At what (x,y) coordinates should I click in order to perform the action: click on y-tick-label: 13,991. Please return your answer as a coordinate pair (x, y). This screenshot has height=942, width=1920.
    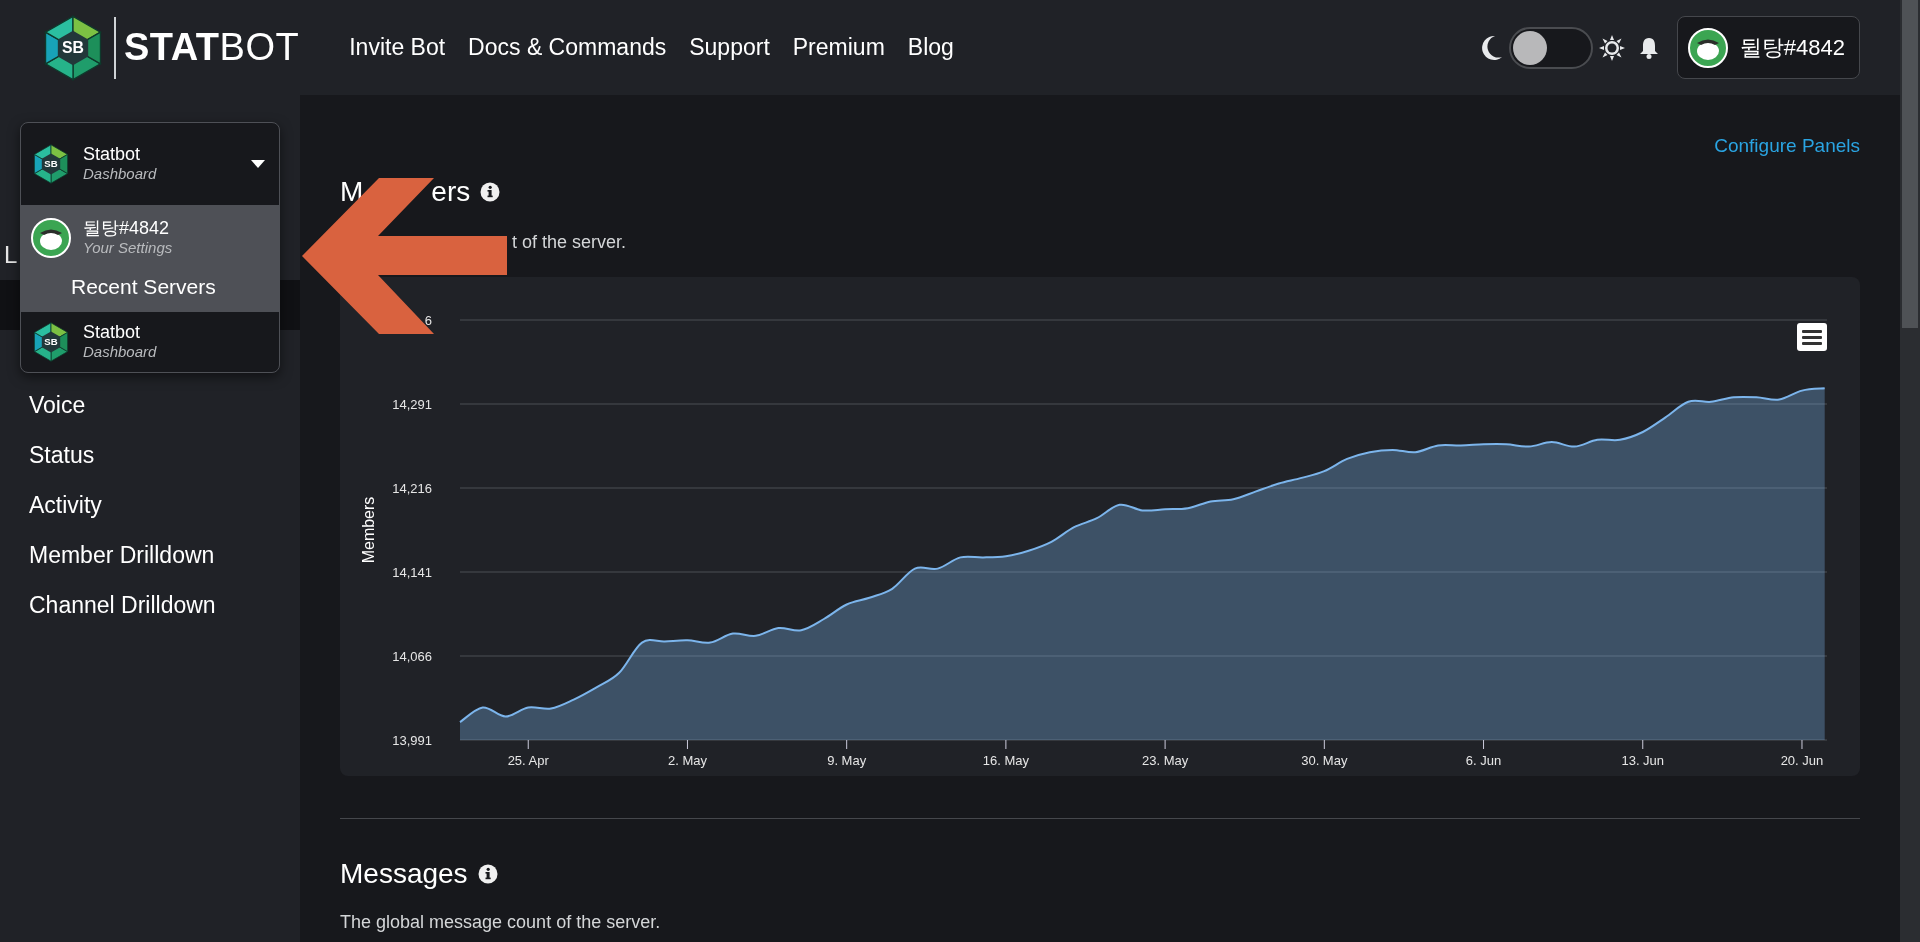
    Looking at the image, I should click on (412, 740).